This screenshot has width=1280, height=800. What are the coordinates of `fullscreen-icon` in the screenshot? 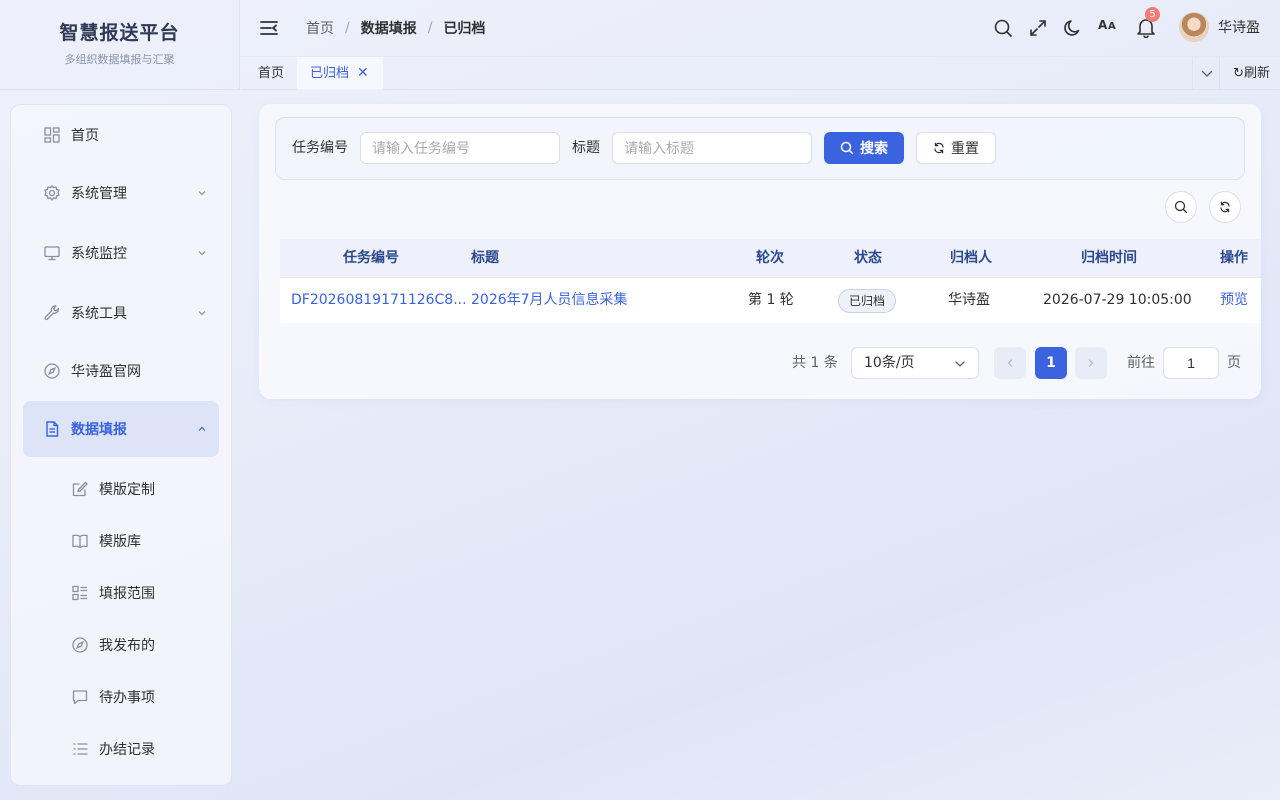 It's located at (1038, 28).